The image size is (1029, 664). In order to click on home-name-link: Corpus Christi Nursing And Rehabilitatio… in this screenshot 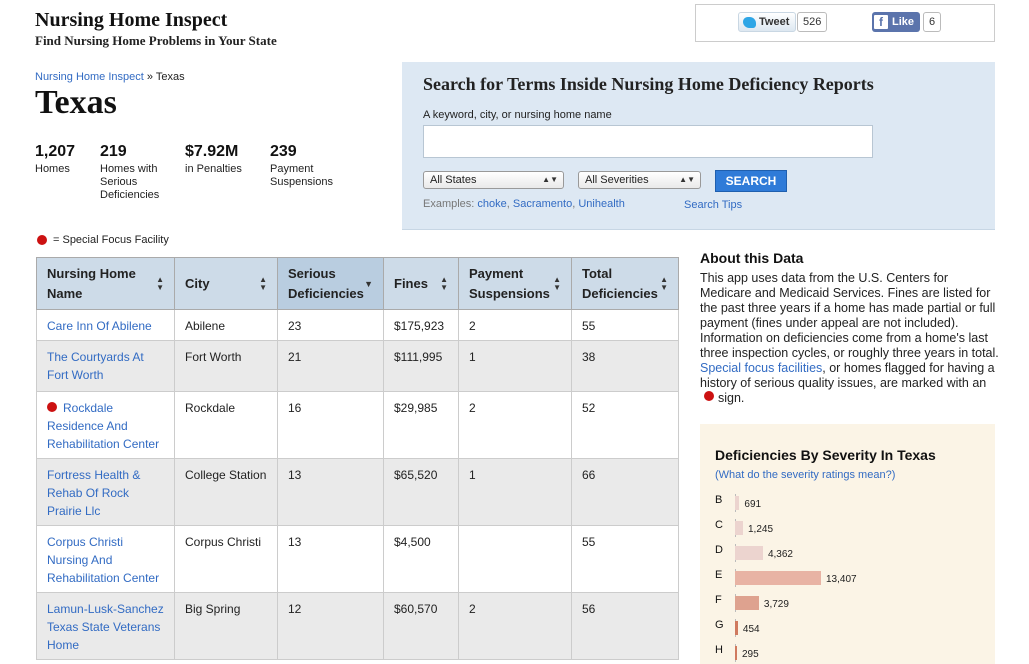, I will do `click(103, 560)`.